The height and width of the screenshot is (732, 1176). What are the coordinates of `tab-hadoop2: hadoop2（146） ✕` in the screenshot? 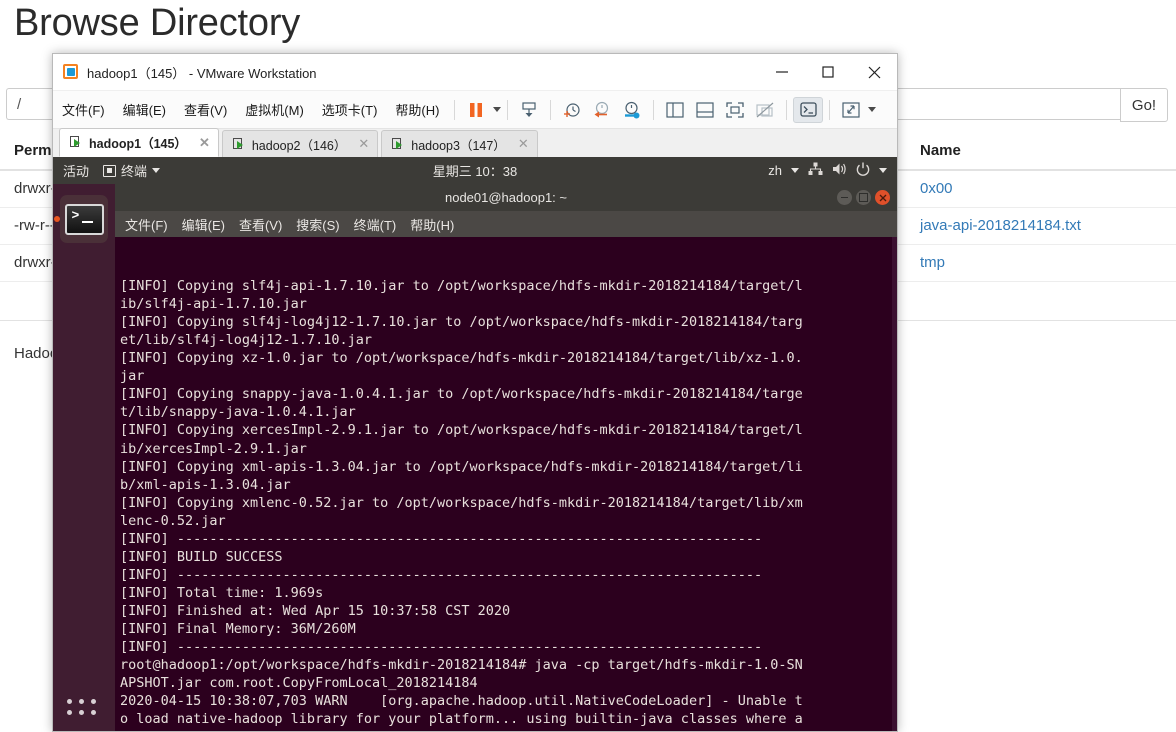 It's located at (300, 143).